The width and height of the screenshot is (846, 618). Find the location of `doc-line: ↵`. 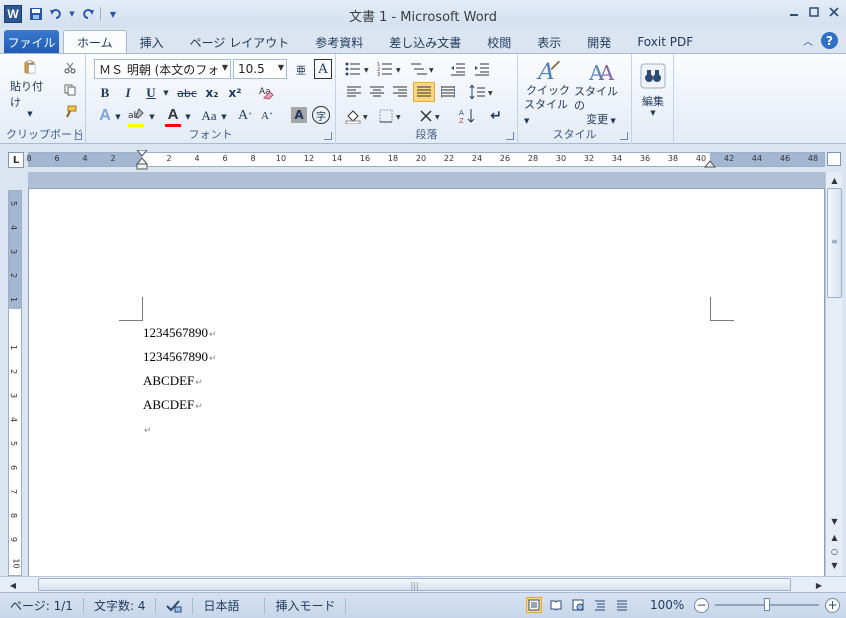

doc-line: ↵ is located at coordinates (147, 429).